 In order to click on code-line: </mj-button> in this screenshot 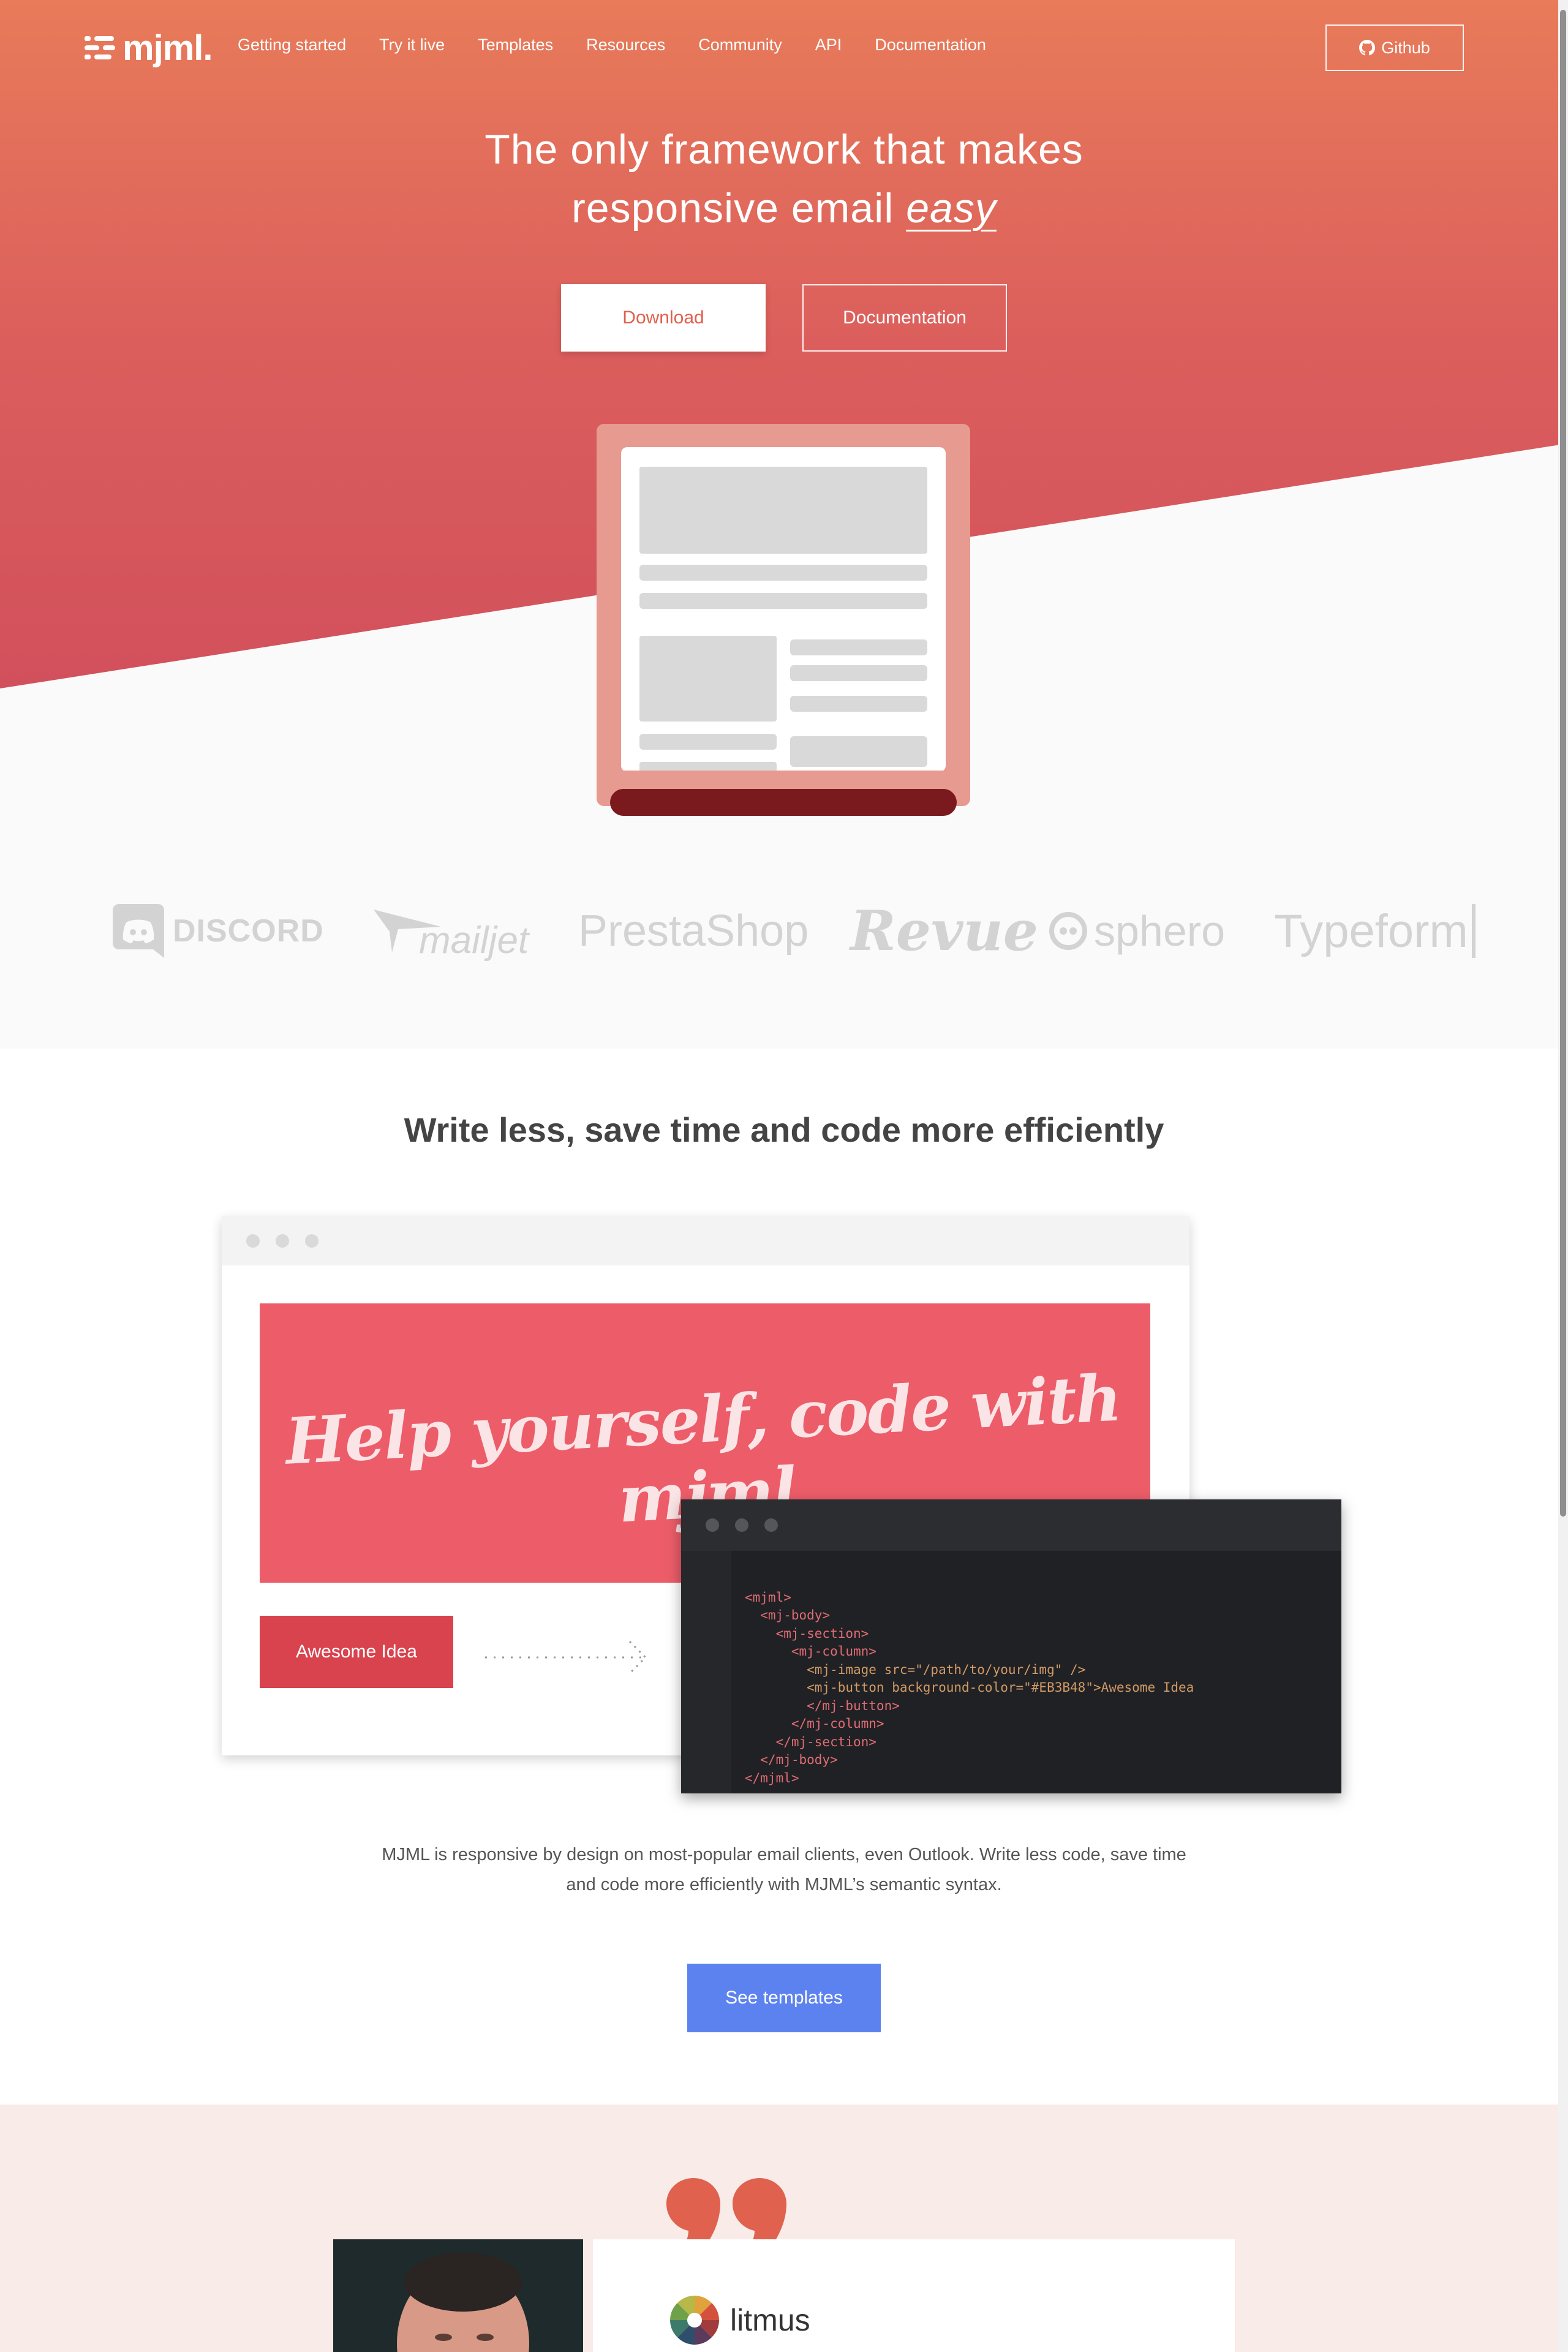, I will do `click(823, 1705)`.